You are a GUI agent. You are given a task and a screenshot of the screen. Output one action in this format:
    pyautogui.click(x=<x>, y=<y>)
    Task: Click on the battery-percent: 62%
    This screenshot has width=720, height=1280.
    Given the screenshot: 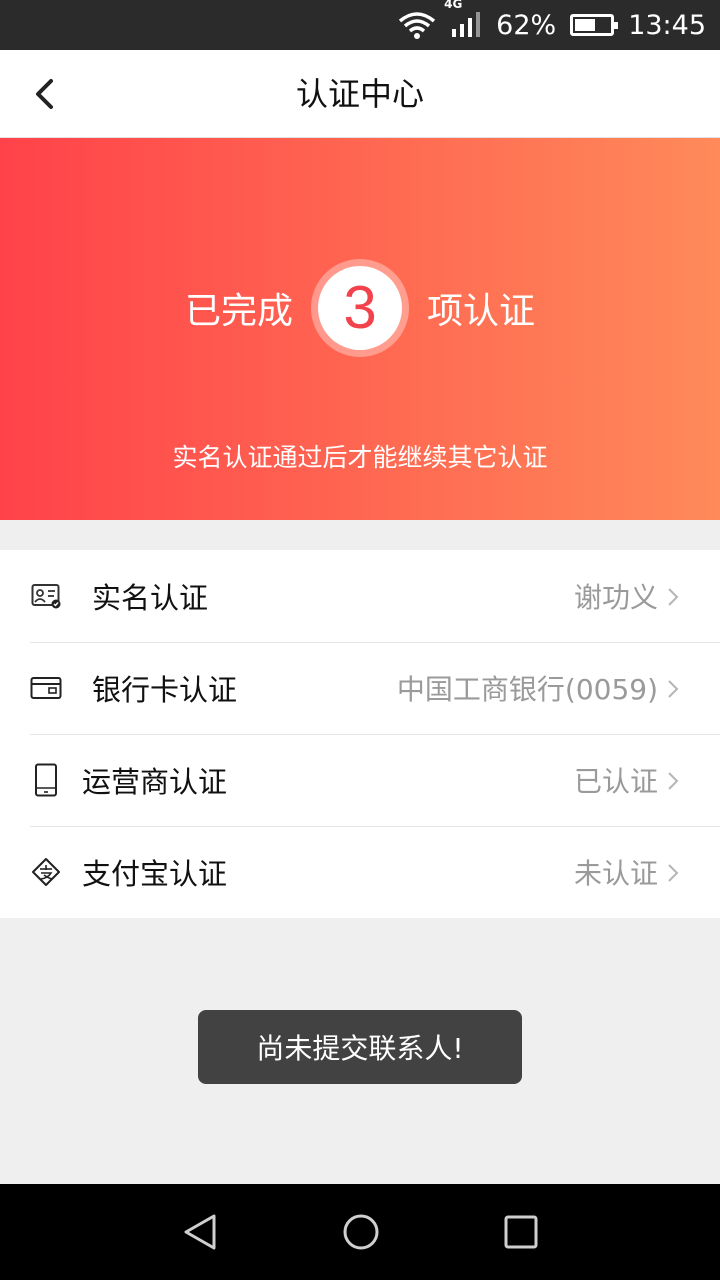 What is the action you would take?
    pyautogui.click(x=526, y=25)
    